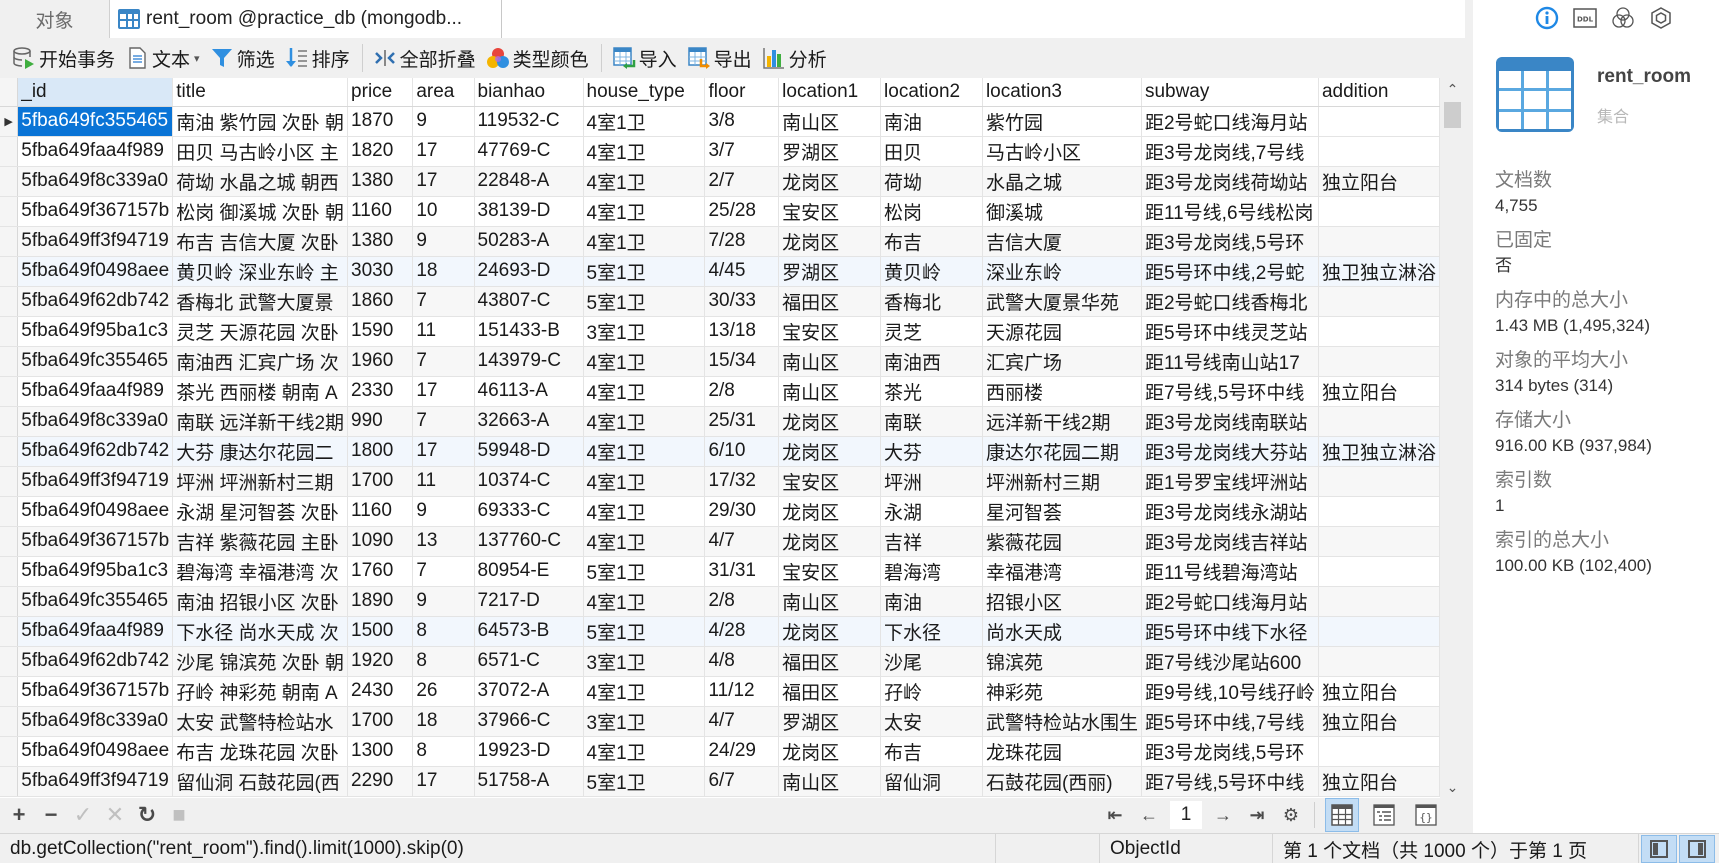 The width and height of the screenshot is (1719, 863). Describe the element at coordinates (742, 301) in the screenshot. I see `cell-floor: 30/33` at that location.